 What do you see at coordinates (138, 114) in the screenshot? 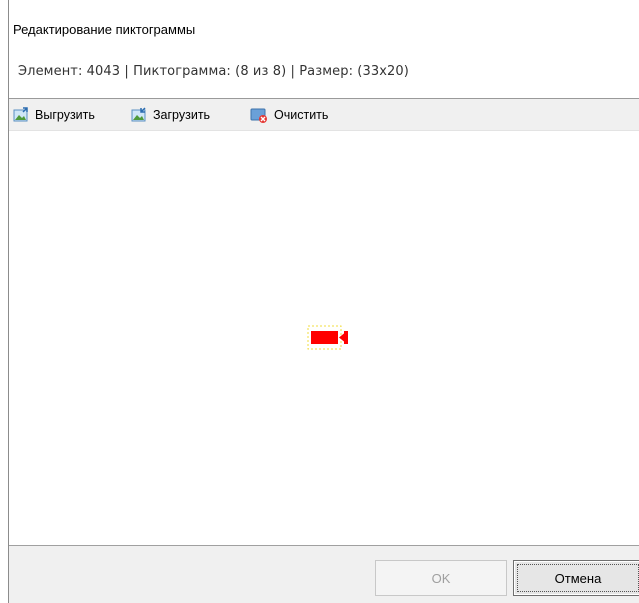
I see `import-image-icon` at bounding box center [138, 114].